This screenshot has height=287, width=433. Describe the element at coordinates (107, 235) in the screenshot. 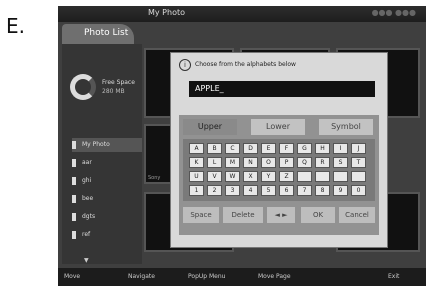

I see `sidebar-item: ref` at that location.